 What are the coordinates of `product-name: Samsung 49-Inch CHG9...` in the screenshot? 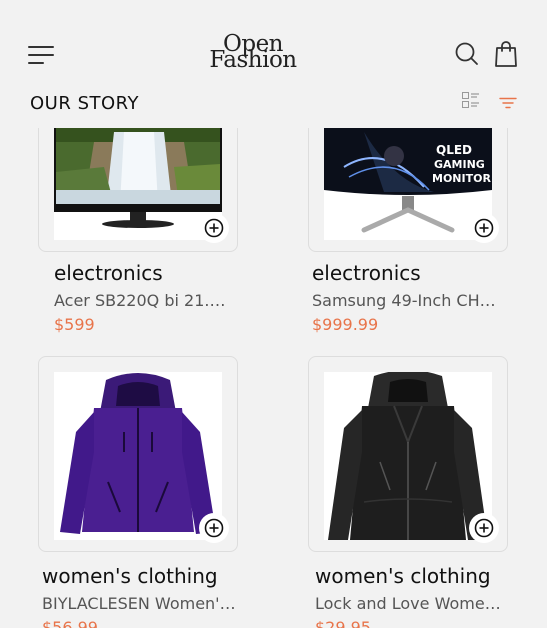 It's located at (409, 300).